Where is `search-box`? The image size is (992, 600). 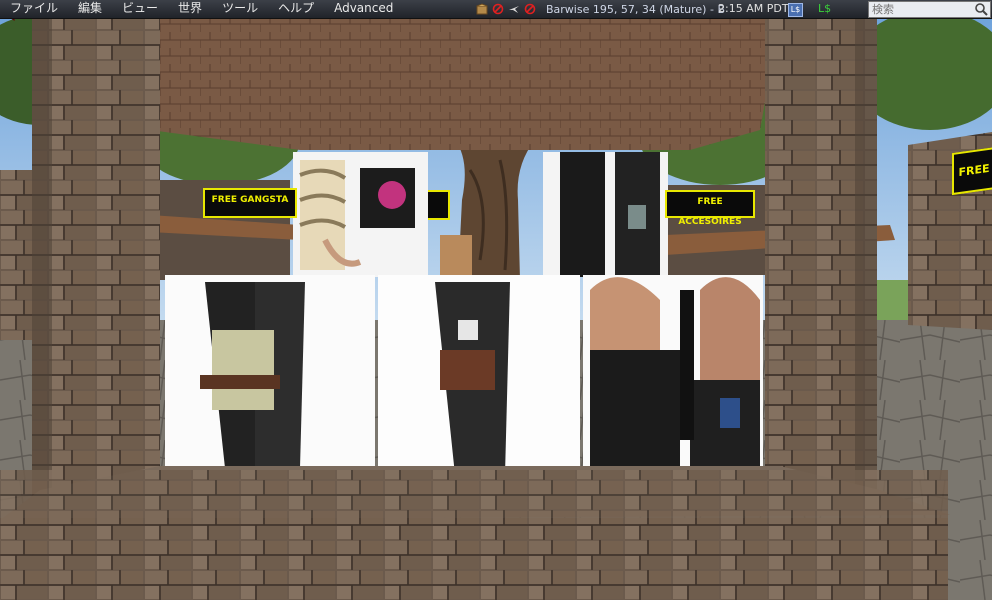 search-box is located at coordinates (929, 9).